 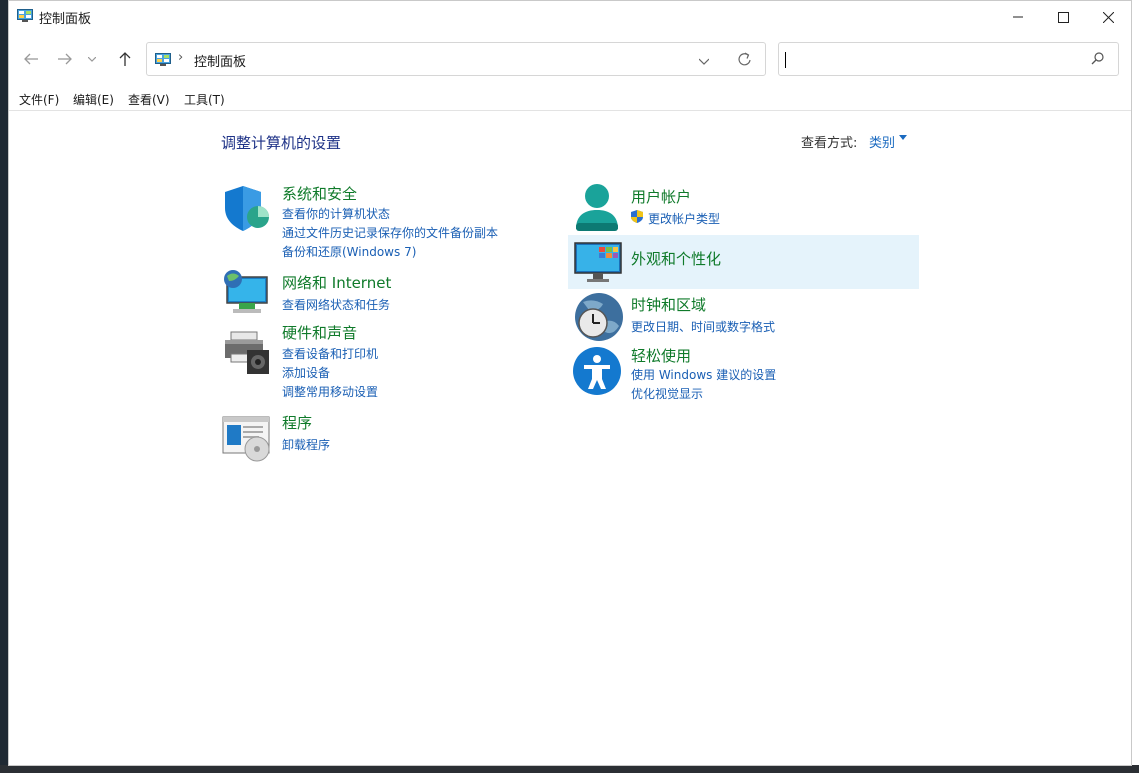 What do you see at coordinates (637, 216) in the screenshot?
I see `uac-shield-icon` at bounding box center [637, 216].